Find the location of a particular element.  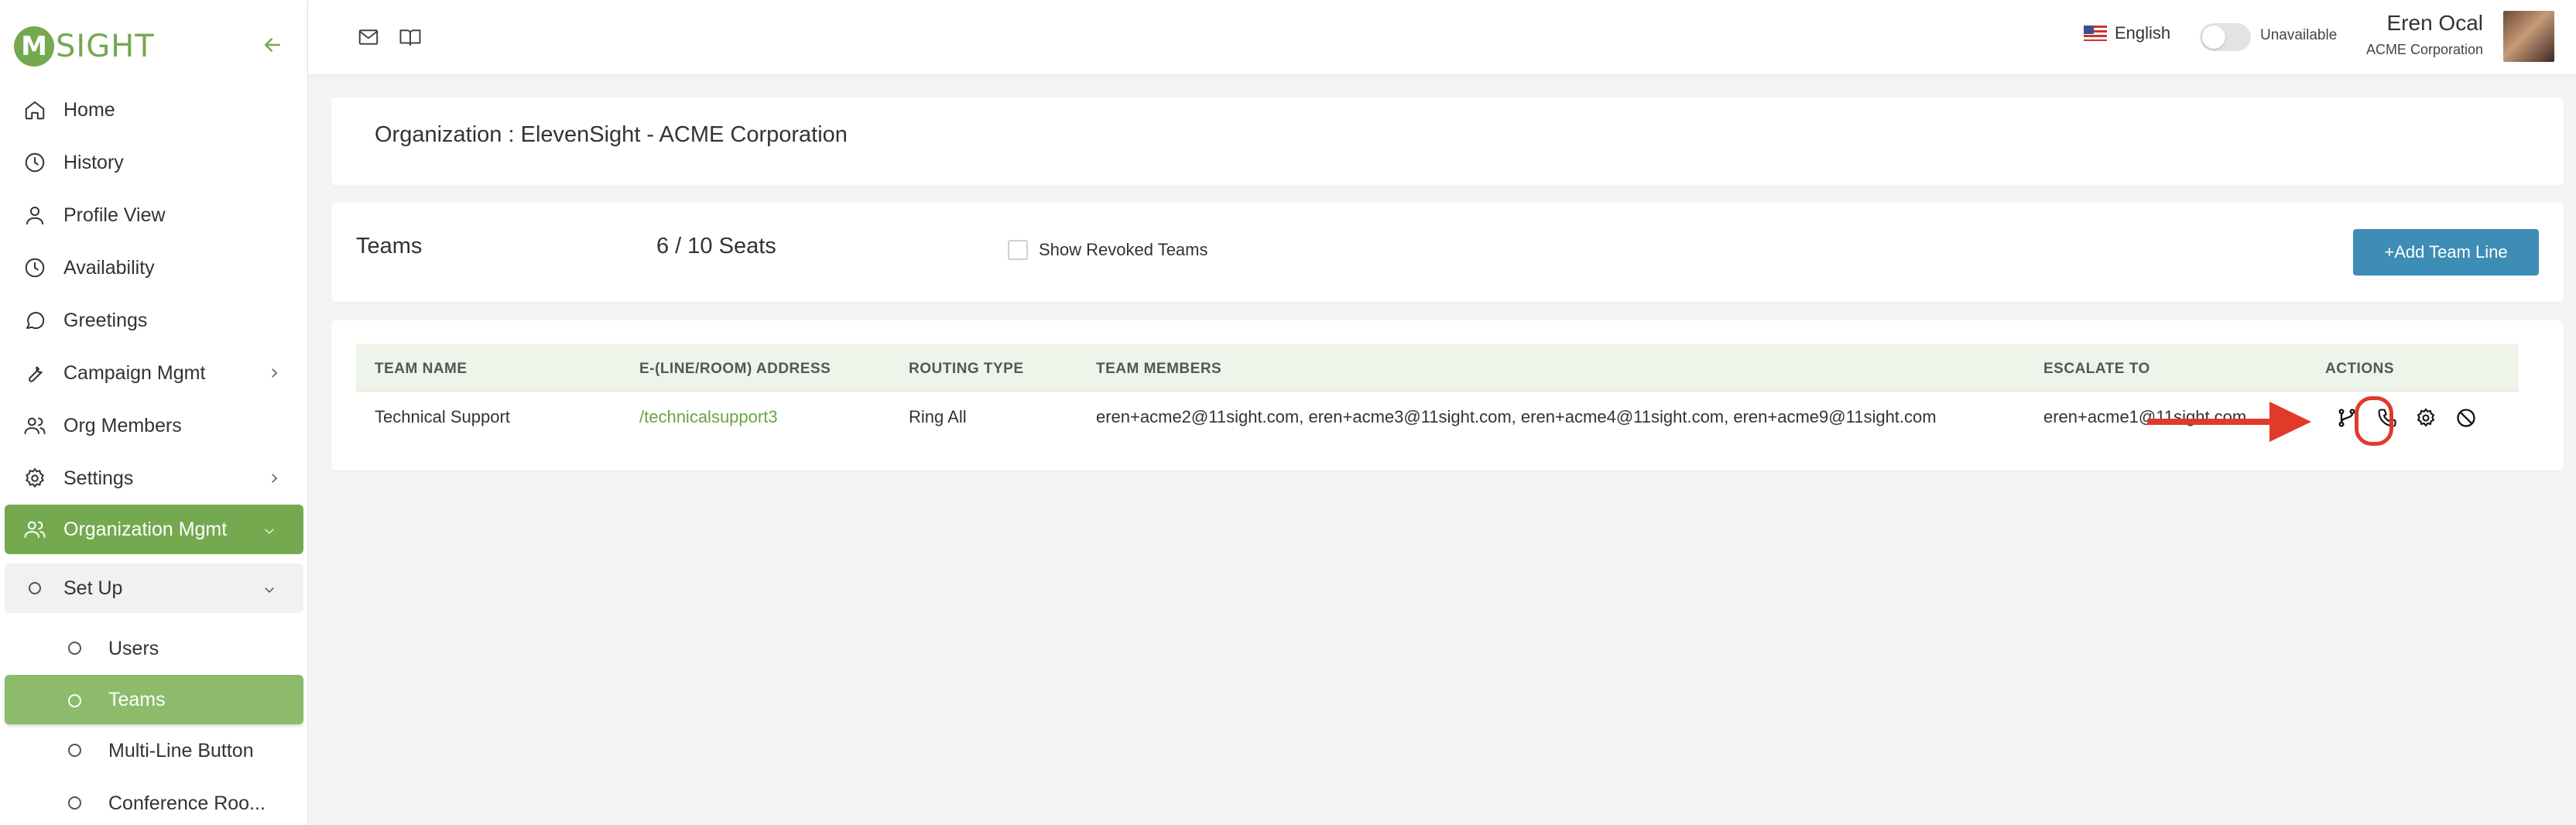

toggle-knob is located at coordinates (2213, 37).